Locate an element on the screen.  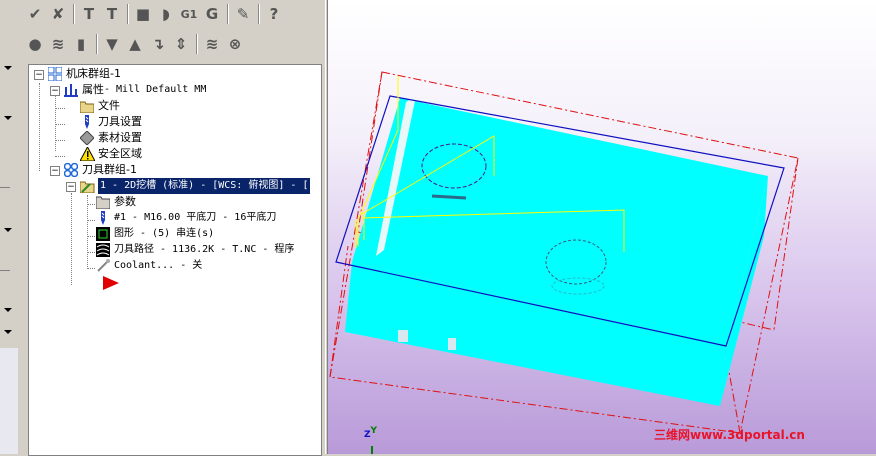
tree-item-label: 图形 - (5) 串连(s) is located at coordinates (164, 233).